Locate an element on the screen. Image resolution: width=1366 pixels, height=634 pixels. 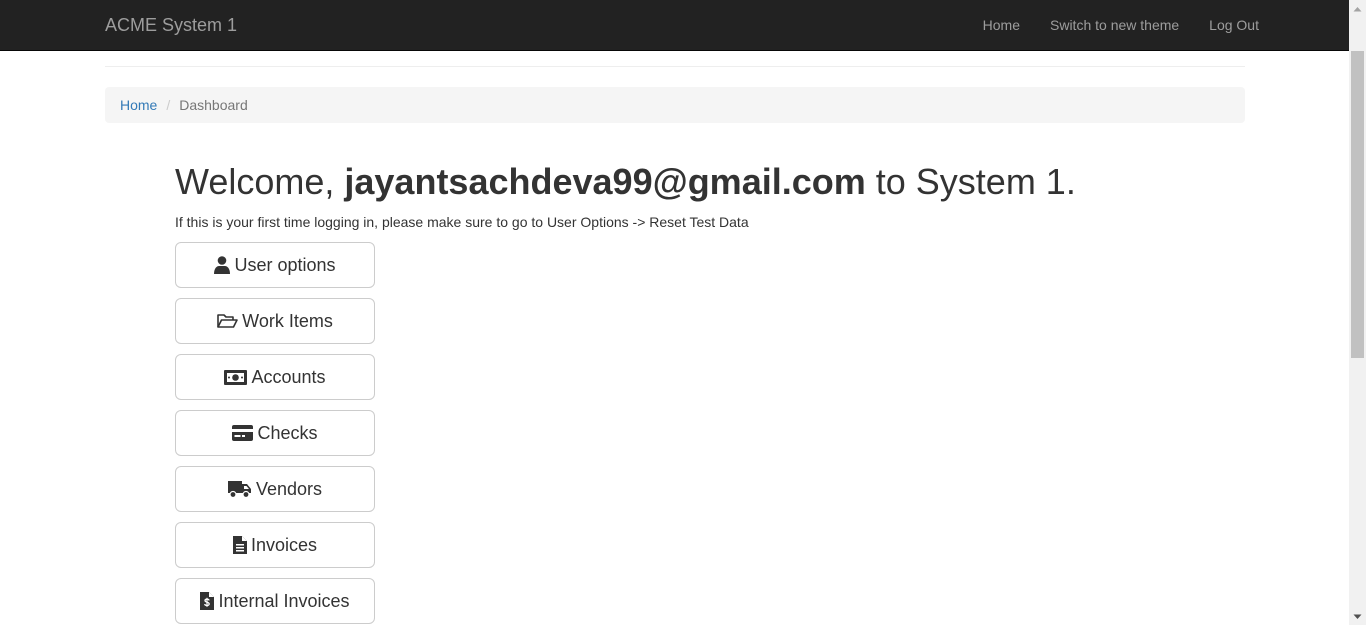
welcome-suffix: to System 1. is located at coordinates (970, 181).